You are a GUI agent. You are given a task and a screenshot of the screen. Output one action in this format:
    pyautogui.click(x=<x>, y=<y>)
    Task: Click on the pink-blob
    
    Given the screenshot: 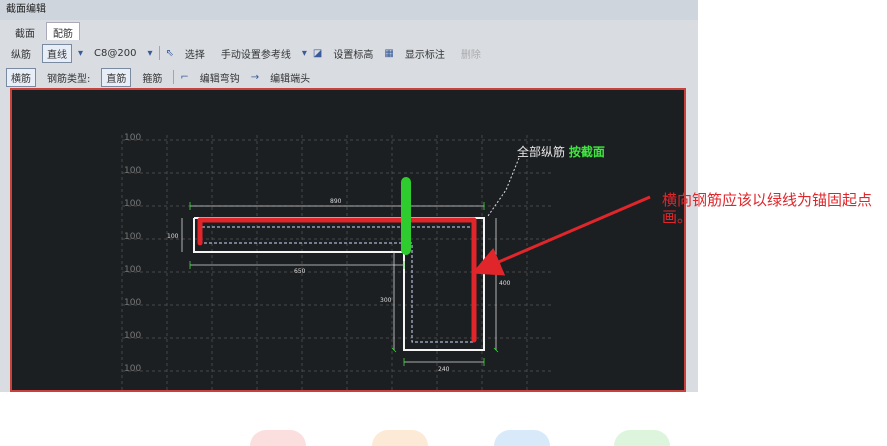 What is the action you would take?
    pyautogui.click(x=278, y=438)
    